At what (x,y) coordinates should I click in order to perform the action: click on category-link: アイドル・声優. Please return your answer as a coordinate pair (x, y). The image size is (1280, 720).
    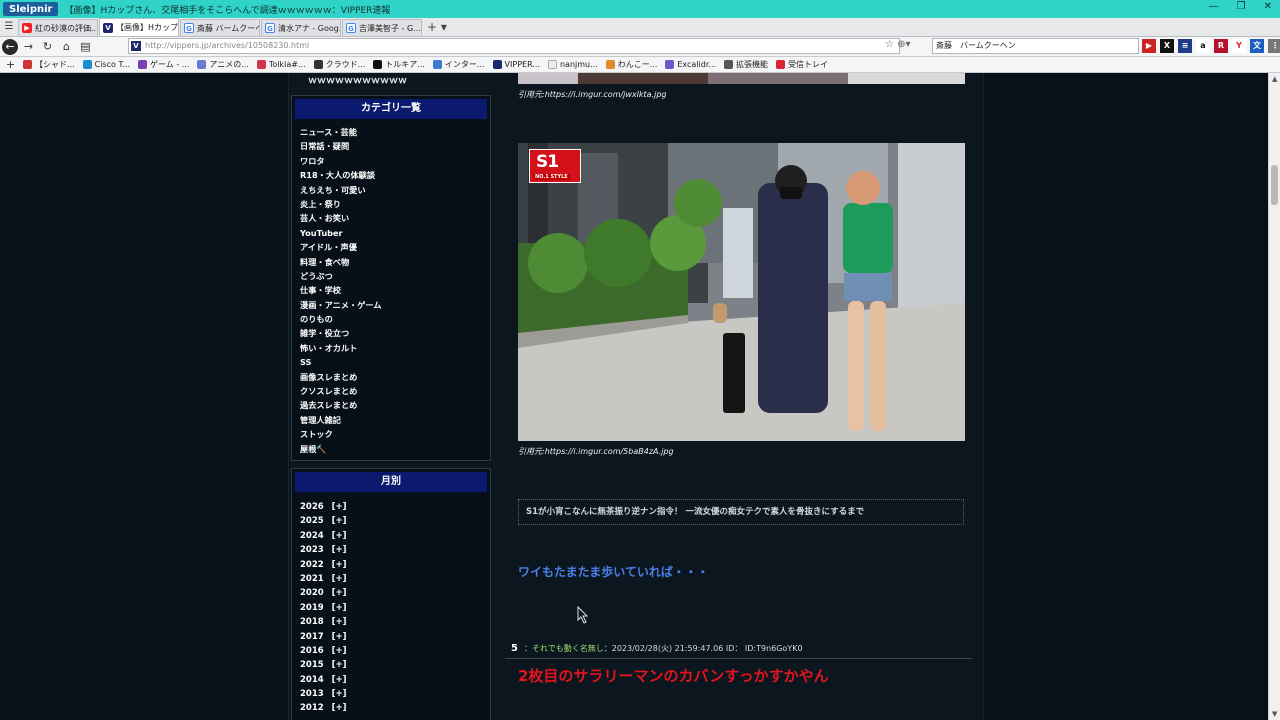
    Looking at the image, I should click on (395, 247).